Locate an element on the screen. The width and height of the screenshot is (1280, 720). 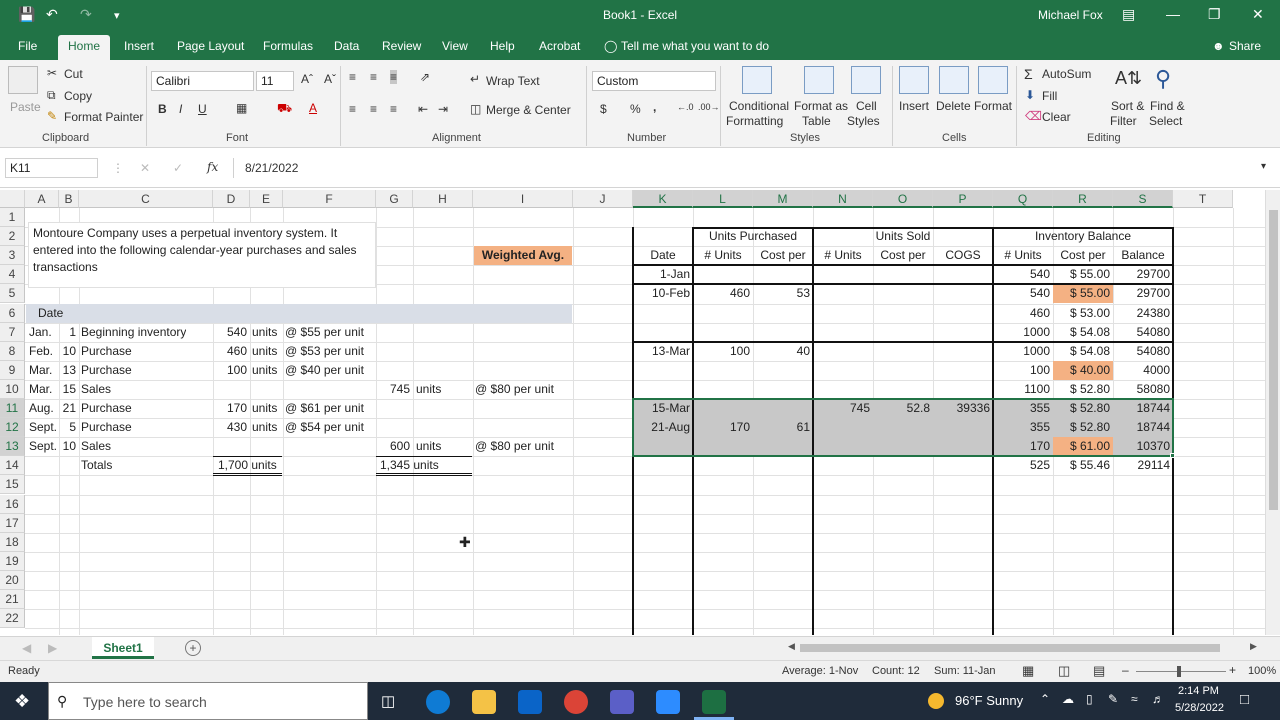
zoom-level: 100% is located at coordinates (1262, 671).